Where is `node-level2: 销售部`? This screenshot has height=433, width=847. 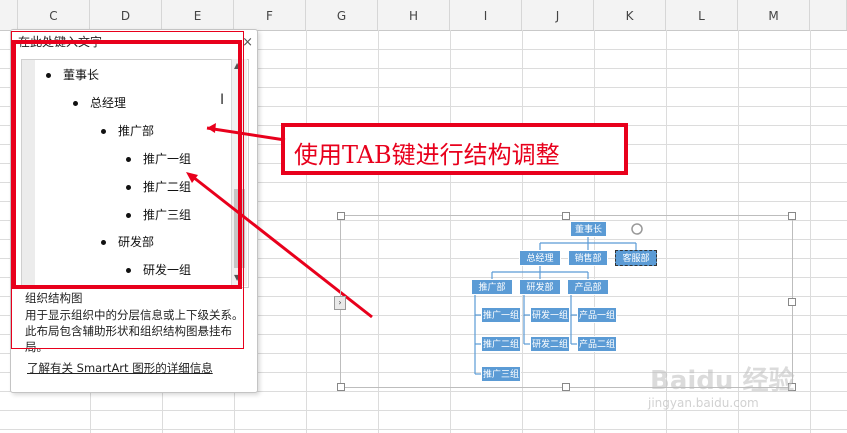
node-level2: 销售部 is located at coordinates (588, 258).